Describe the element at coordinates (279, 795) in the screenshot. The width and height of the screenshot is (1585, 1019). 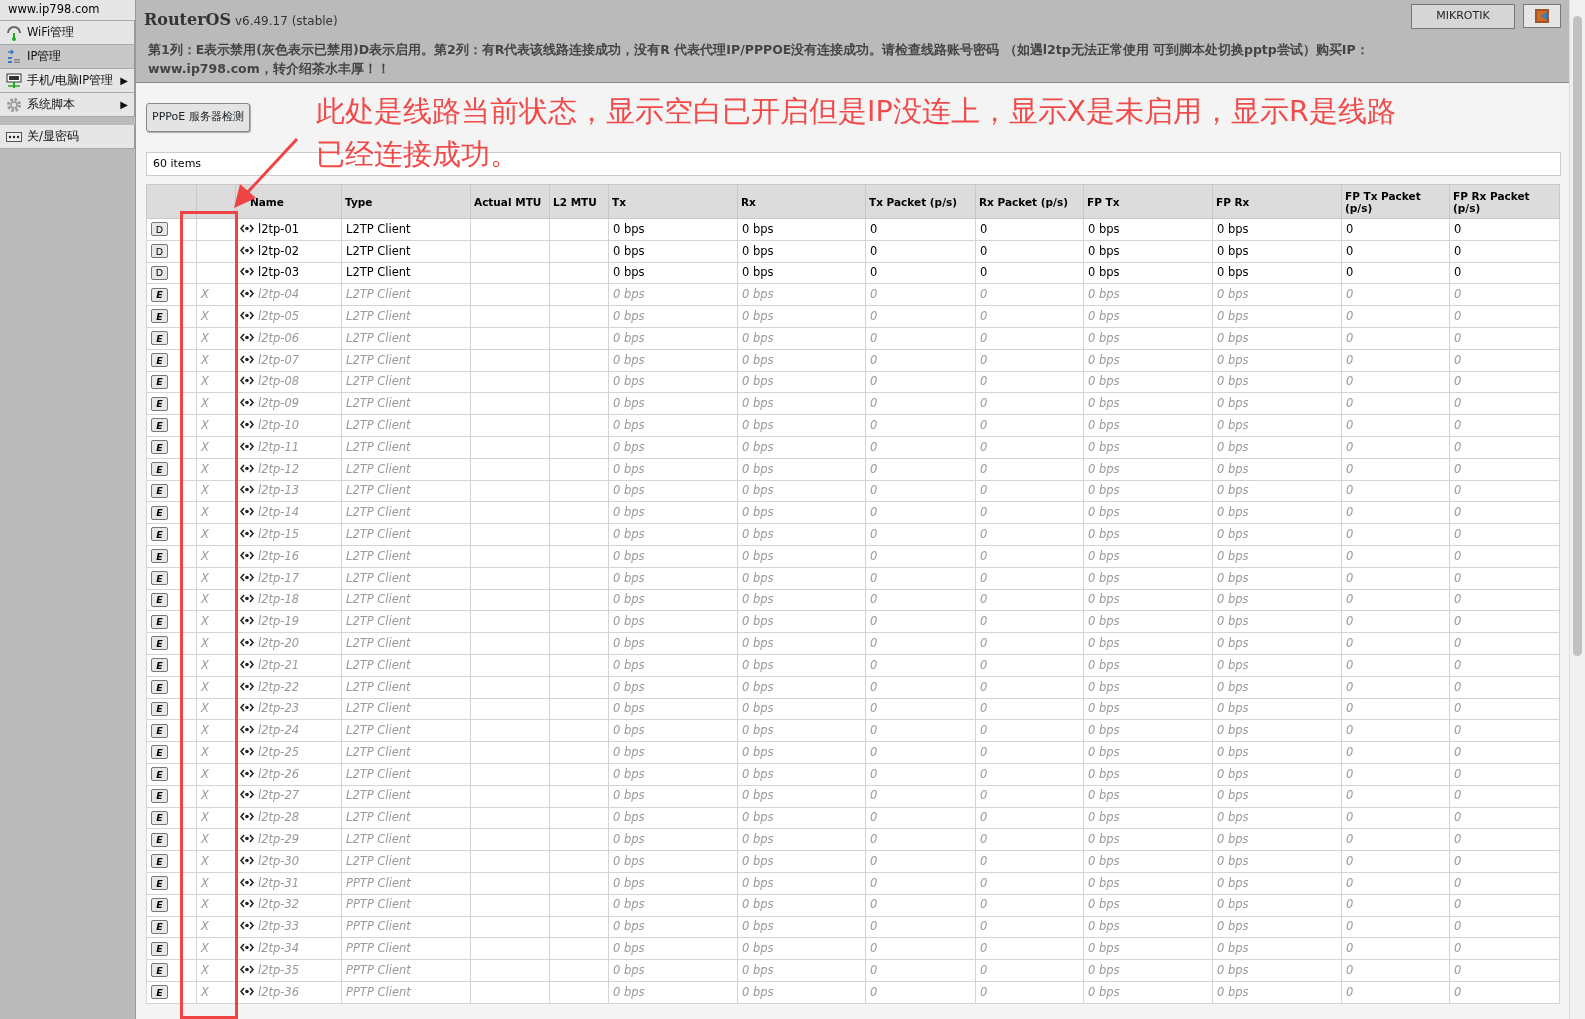
I see `interface-name: l2tp-27` at that location.